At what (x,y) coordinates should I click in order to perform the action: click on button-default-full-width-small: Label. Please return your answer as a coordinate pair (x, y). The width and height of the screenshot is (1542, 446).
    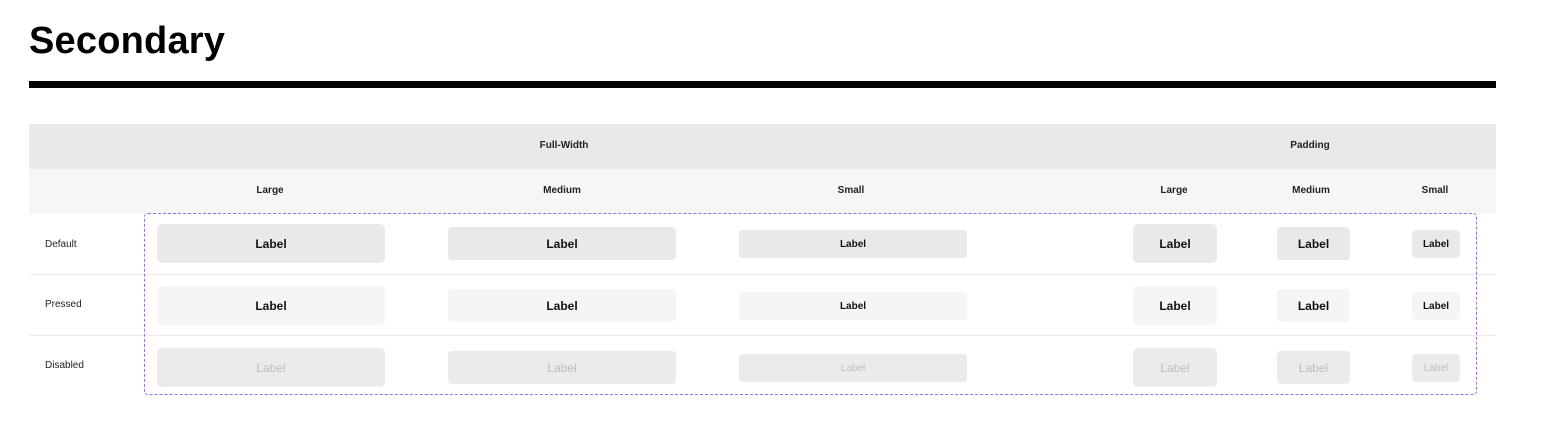
    Looking at the image, I should click on (853, 244).